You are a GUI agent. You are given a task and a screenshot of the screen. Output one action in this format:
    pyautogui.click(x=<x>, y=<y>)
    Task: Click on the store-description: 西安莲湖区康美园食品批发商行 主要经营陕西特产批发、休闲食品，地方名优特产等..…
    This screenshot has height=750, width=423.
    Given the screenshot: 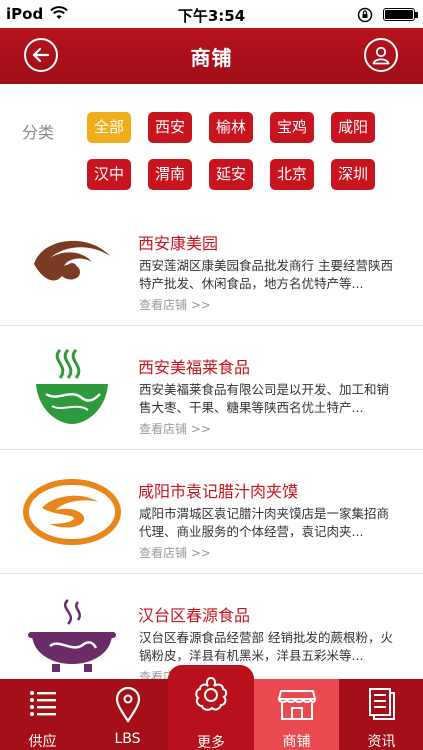 What is the action you would take?
    pyautogui.click(x=266, y=274)
    